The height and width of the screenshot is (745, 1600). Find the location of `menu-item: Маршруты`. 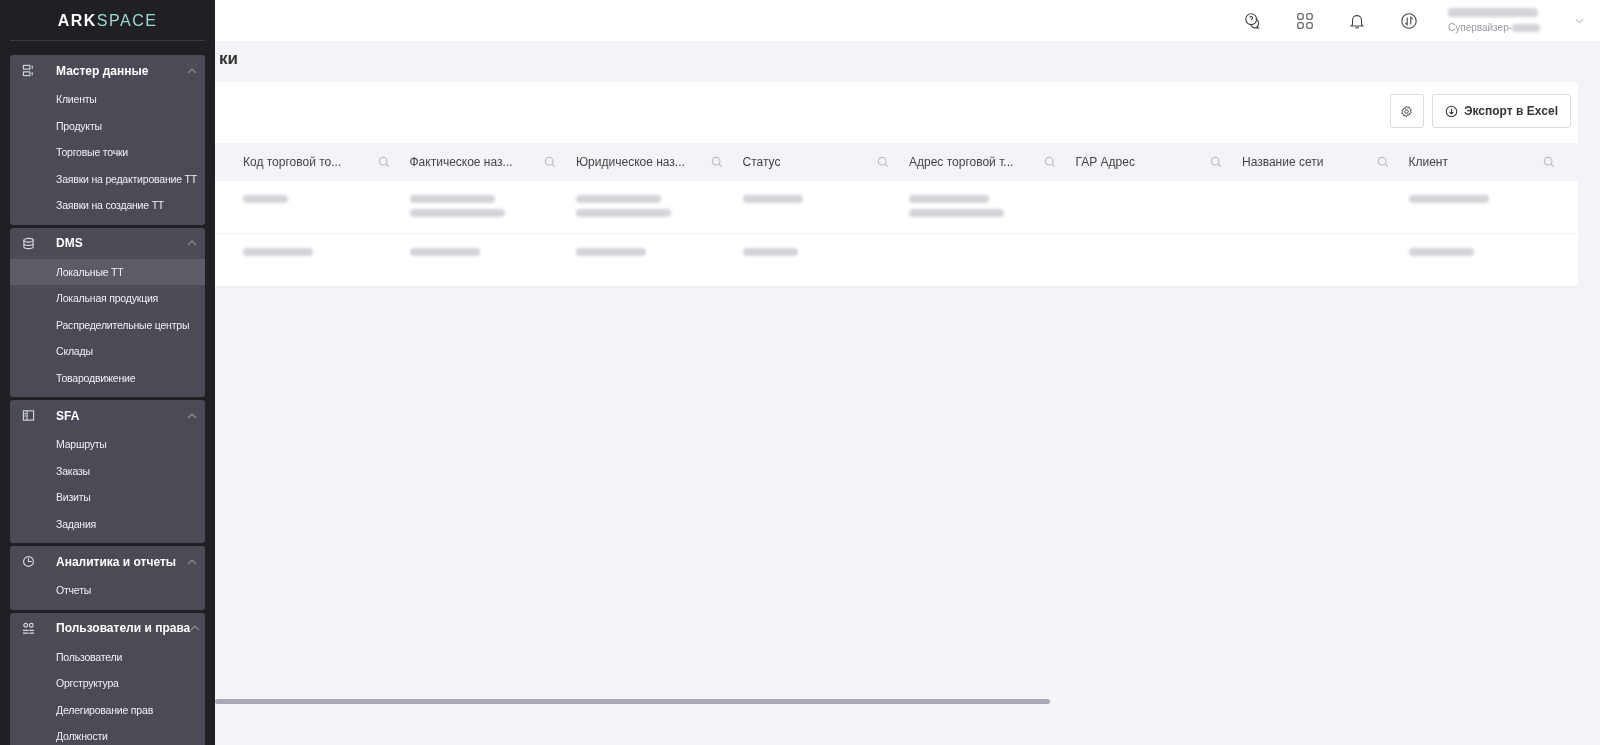

menu-item: Маршруты is located at coordinates (107, 444).